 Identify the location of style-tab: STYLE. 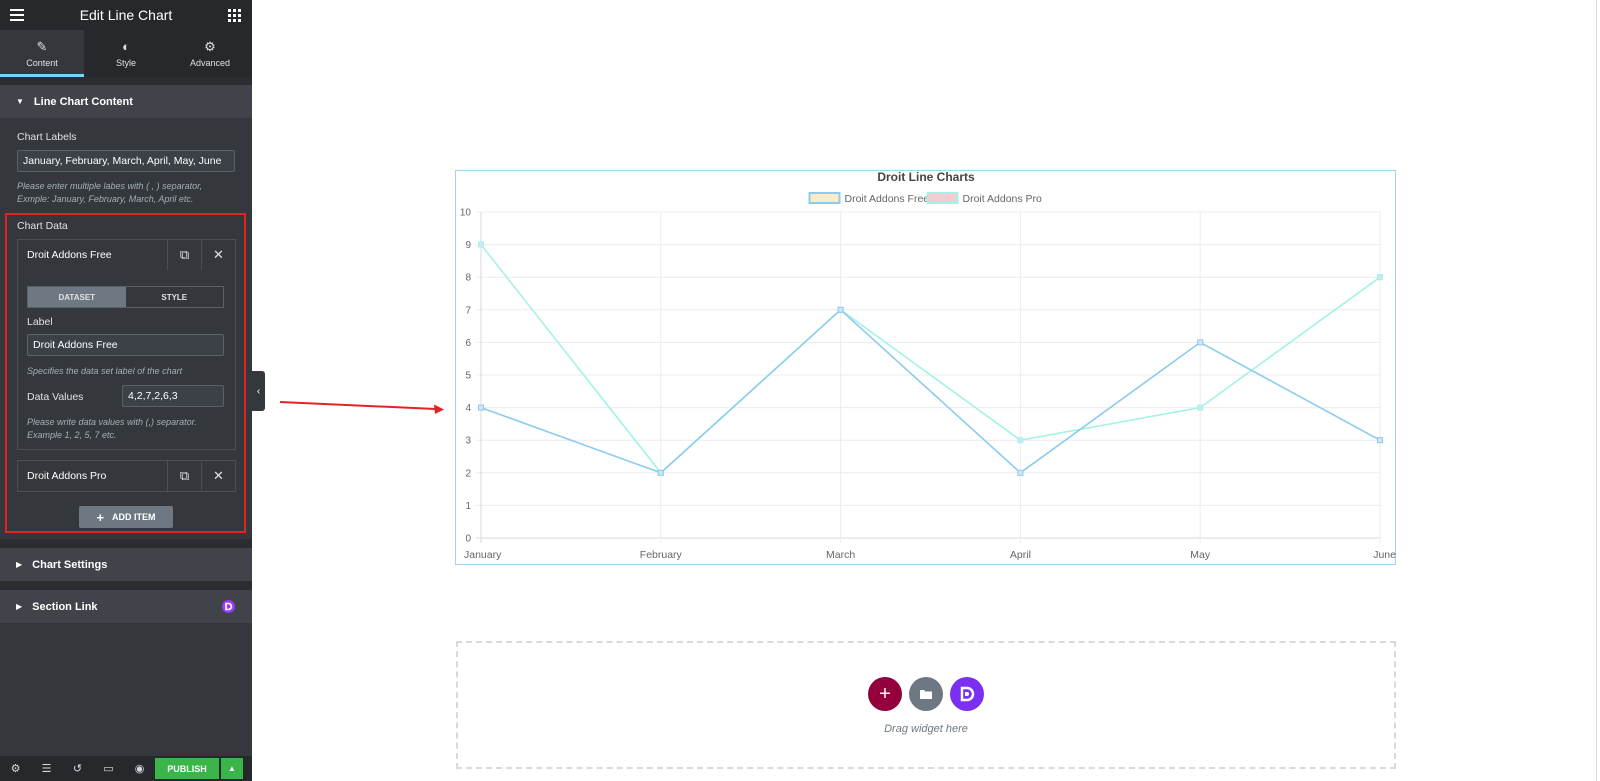
(175, 297).